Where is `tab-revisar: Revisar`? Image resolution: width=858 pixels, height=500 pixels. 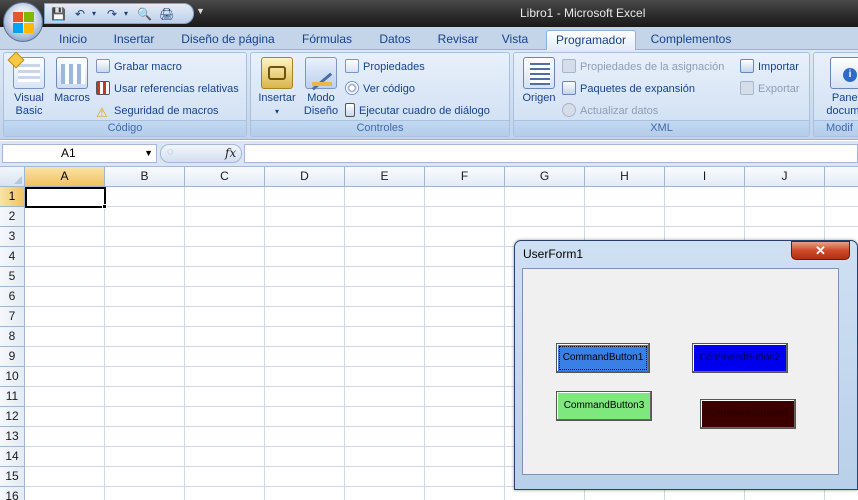 tab-revisar: Revisar is located at coordinates (458, 40).